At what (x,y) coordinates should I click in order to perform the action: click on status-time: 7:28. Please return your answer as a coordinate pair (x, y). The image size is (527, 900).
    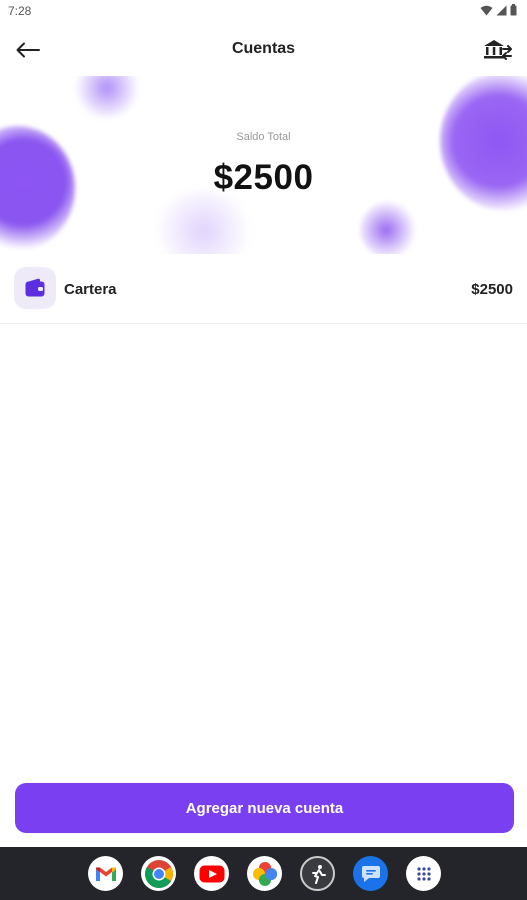
    Looking at the image, I should click on (20, 11).